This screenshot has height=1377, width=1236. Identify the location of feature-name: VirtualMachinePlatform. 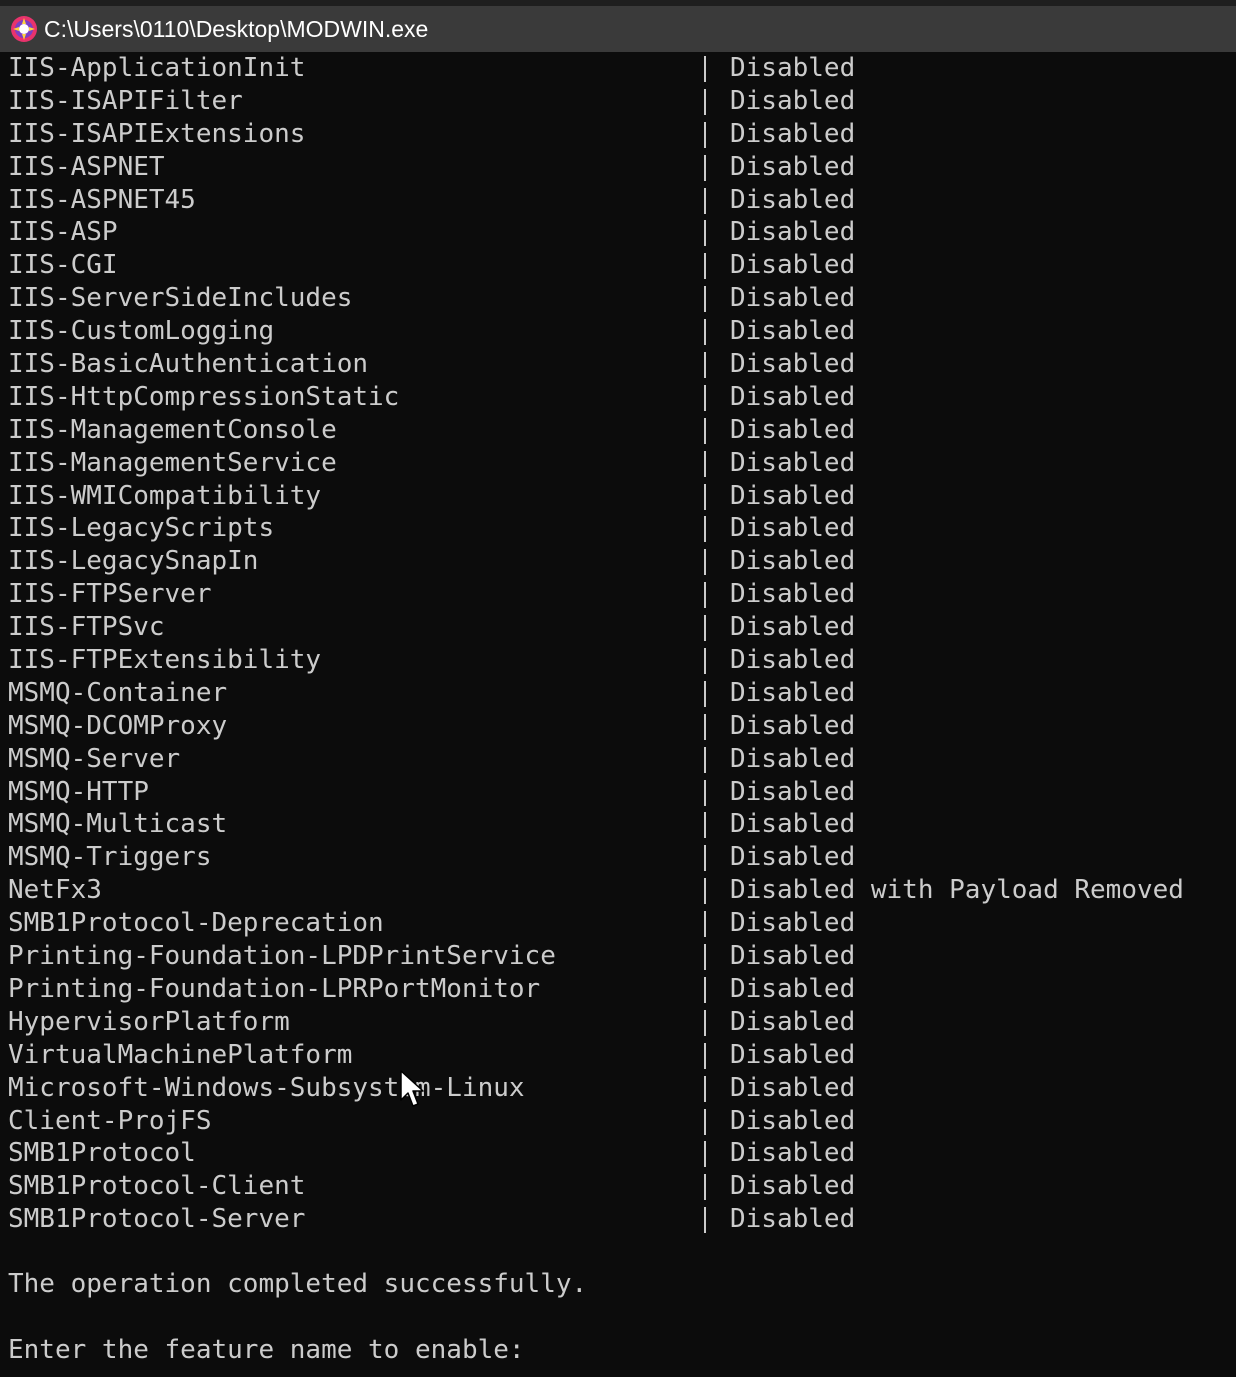
(180, 1054).